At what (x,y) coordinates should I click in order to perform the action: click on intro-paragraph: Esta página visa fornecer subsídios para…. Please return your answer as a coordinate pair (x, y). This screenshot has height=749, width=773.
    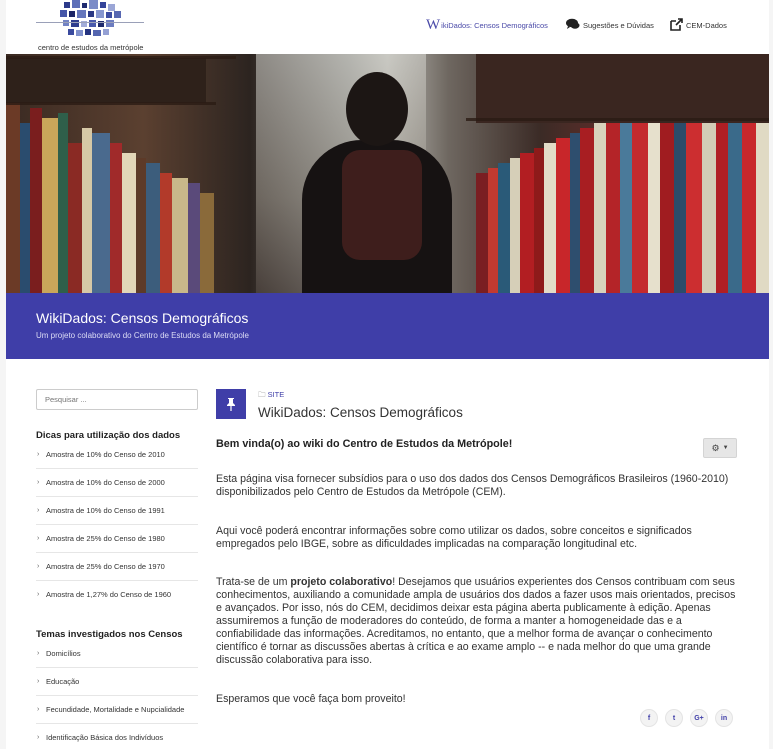
    Looking at the image, I should click on (472, 485).